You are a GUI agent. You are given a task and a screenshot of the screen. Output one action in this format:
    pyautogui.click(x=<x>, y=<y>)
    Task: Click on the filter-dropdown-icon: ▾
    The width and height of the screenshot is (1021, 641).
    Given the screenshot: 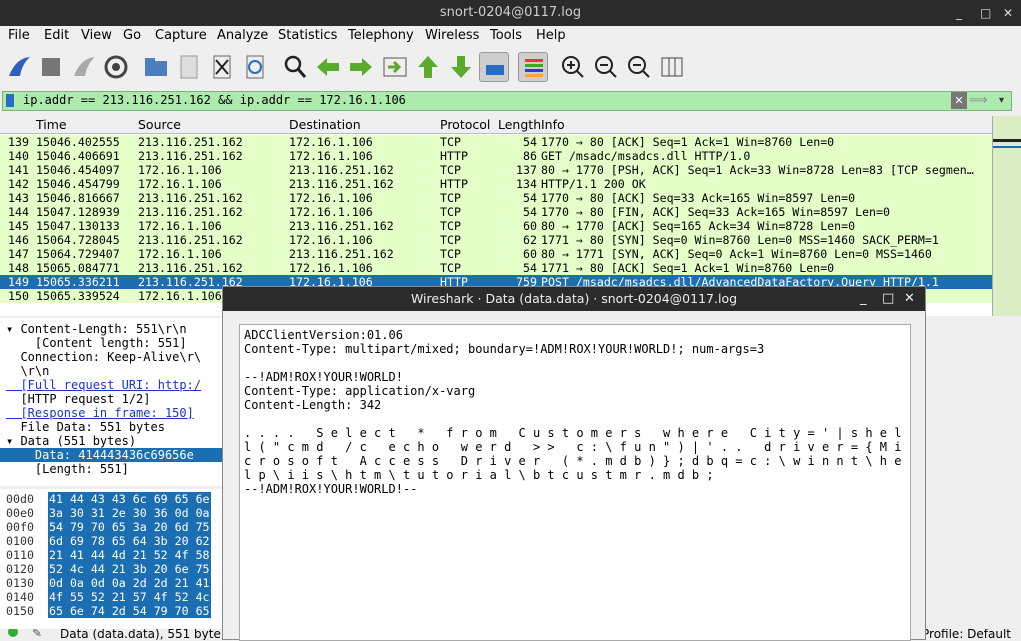 What is the action you would take?
    pyautogui.click(x=1001, y=100)
    